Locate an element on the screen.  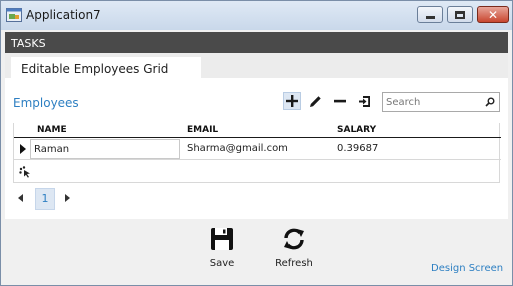
column-header-salary: SALARY is located at coordinates (356, 130).